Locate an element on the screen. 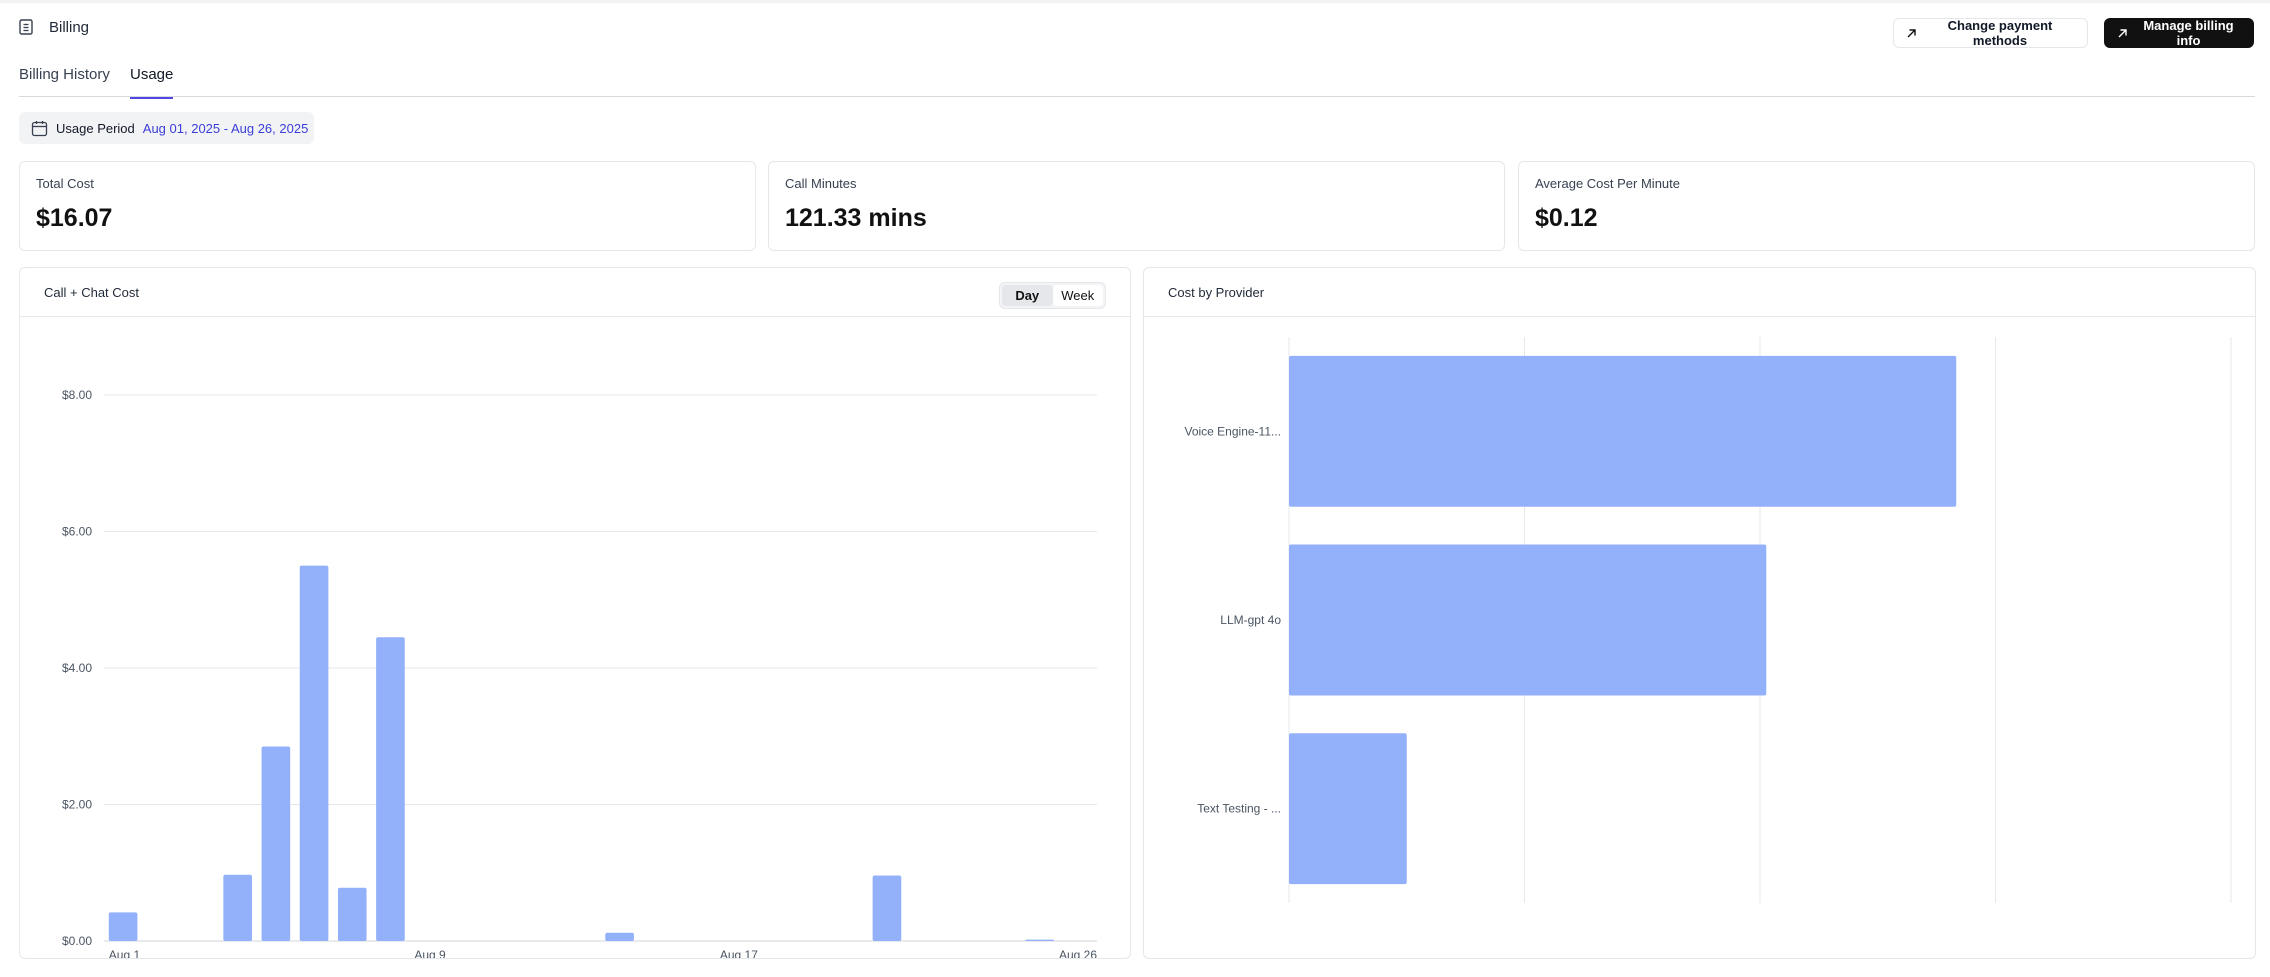 The width and height of the screenshot is (2270, 977). stat-value: 121.33 mins is located at coordinates (856, 218).